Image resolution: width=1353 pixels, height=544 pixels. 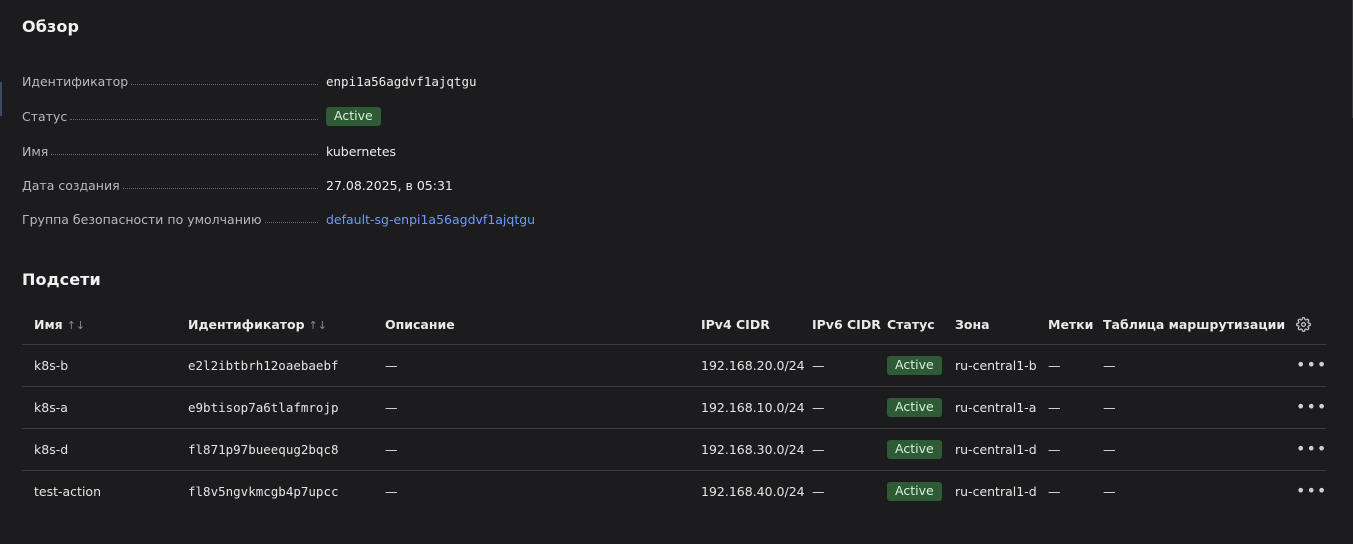 What do you see at coordinates (75, 81) in the screenshot?
I see `property-label: Идентификатор` at bounding box center [75, 81].